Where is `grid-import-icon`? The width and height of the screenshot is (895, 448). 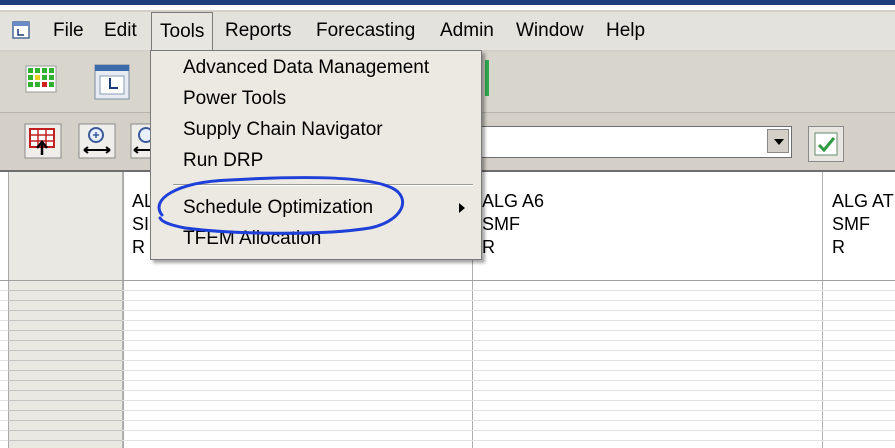
grid-import-icon is located at coordinates (43, 141).